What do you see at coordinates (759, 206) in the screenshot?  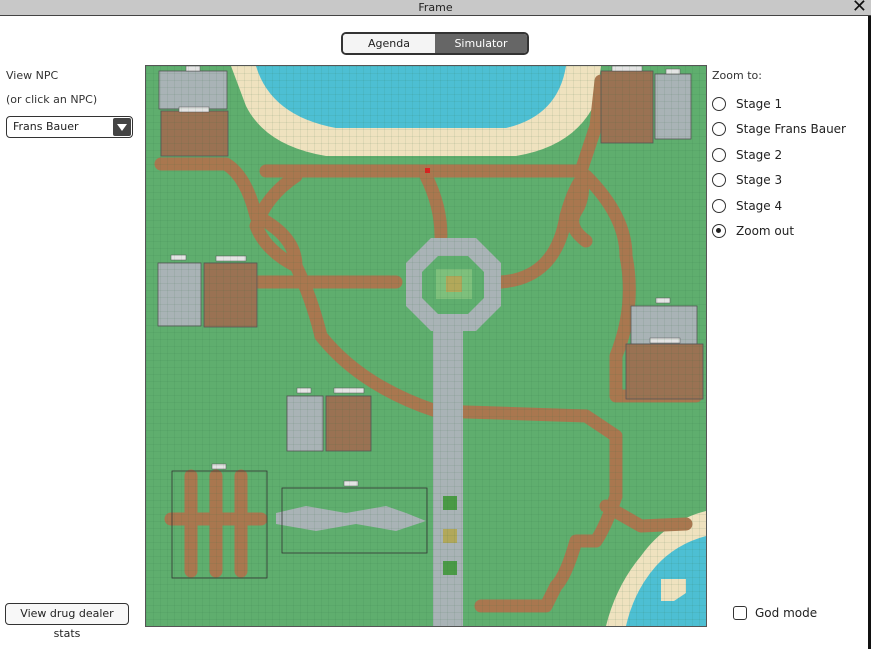 I see `zoom-option-label: Stage 4` at bounding box center [759, 206].